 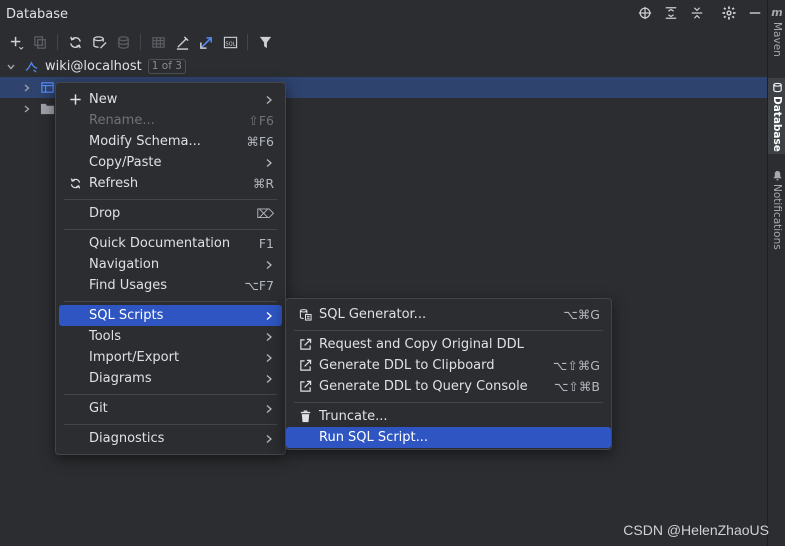 I want to click on datasource-label: wiki@localhost, so click(x=93, y=66).